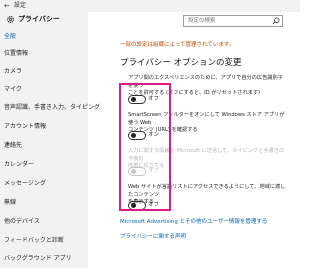  Describe the element at coordinates (39, 19) in the screenshot. I see `sidebar-title: プライバシー` at that location.